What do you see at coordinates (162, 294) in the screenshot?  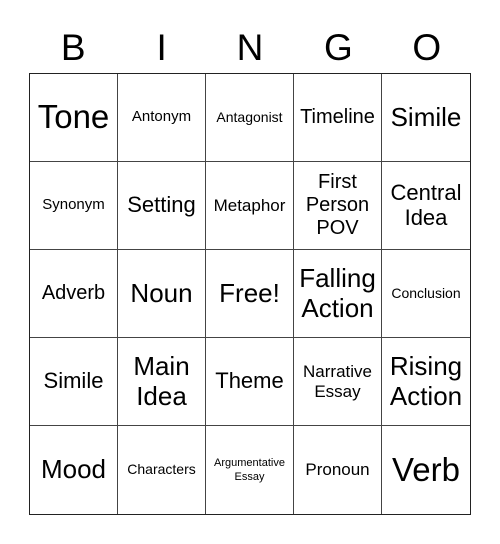 I see `bingo-cell: Noun` at bounding box center [162, 294].